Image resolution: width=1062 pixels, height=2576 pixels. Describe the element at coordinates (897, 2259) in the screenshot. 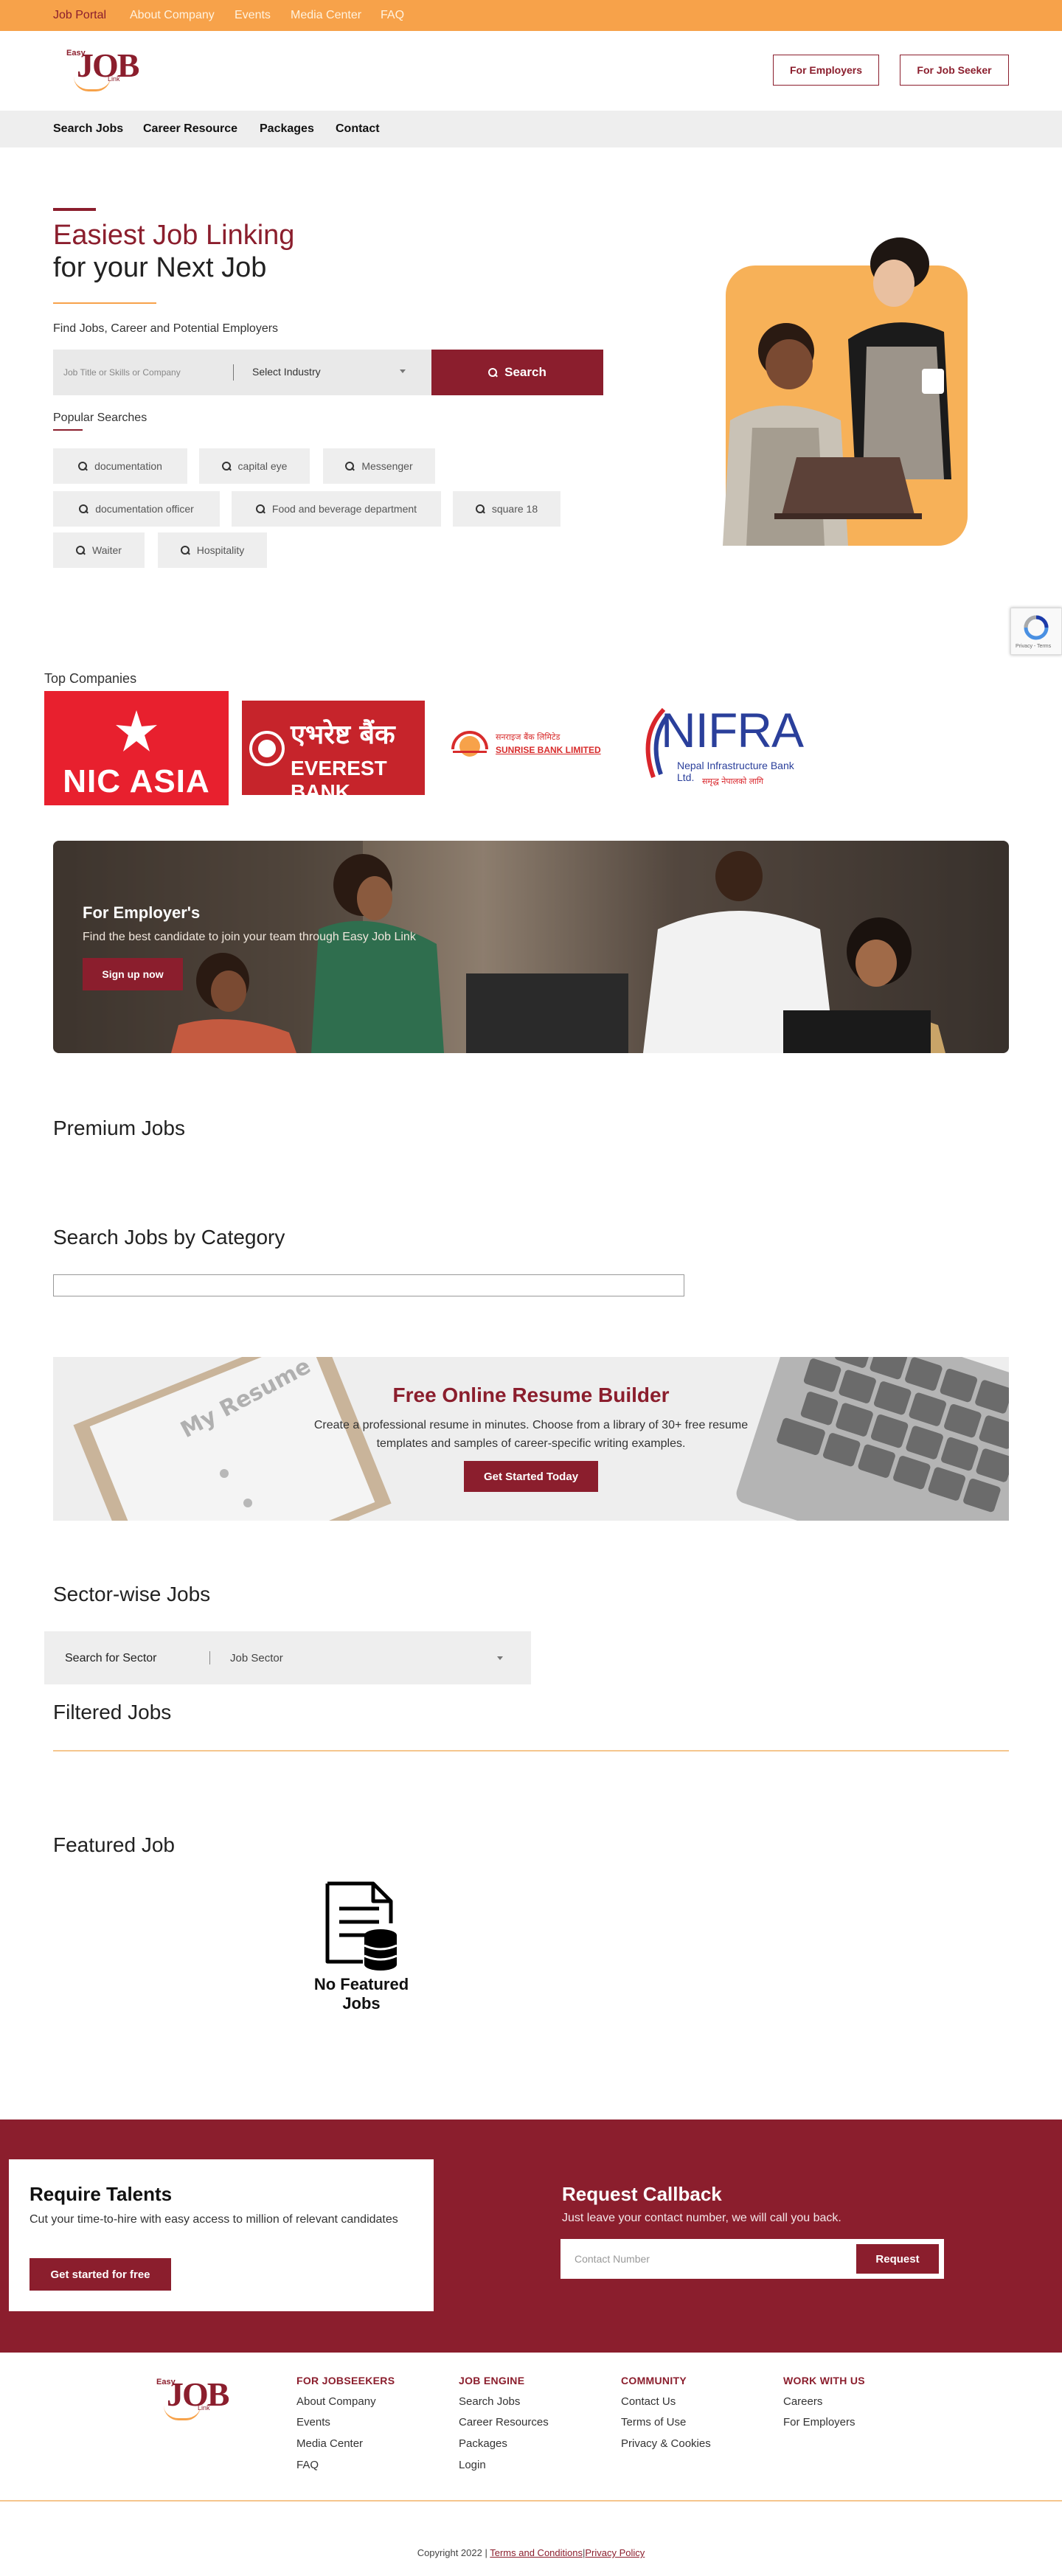

I see `request-button: Request` at that location.